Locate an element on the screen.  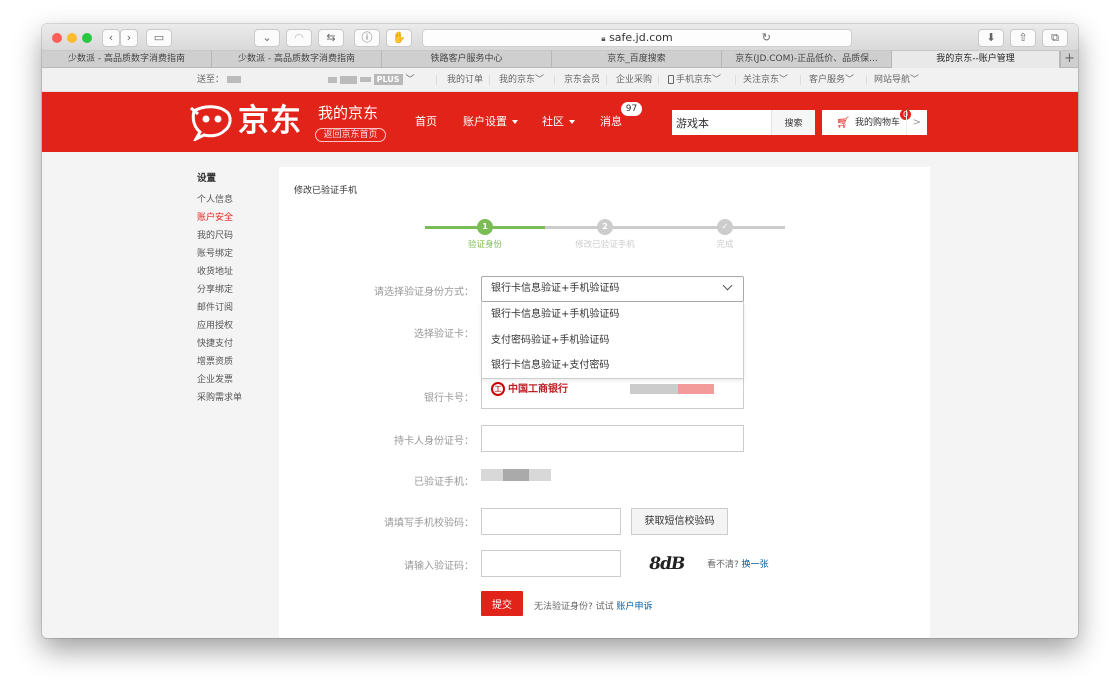
step-3-check-icon: ✓ is located at coordinates (725, 227).